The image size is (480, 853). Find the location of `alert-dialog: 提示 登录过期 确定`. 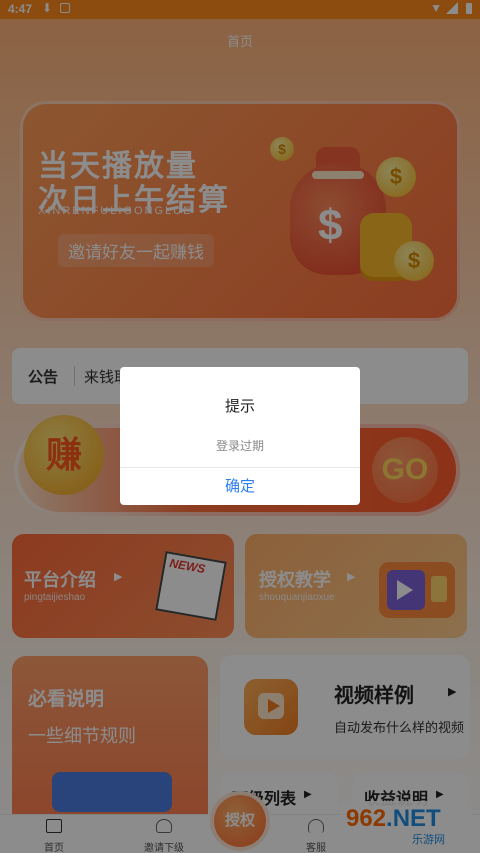

alert-dialog: 提示 登录过期 确定 is located at coordinates (240, 436).